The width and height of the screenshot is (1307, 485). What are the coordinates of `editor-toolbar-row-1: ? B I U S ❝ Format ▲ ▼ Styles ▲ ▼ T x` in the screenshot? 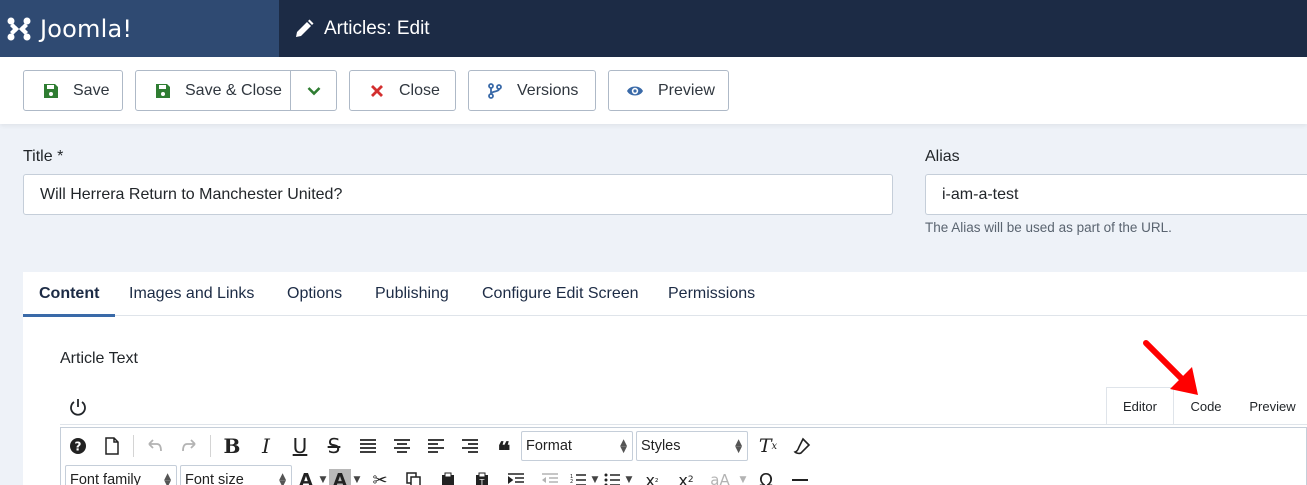 It's located at (684, 447).